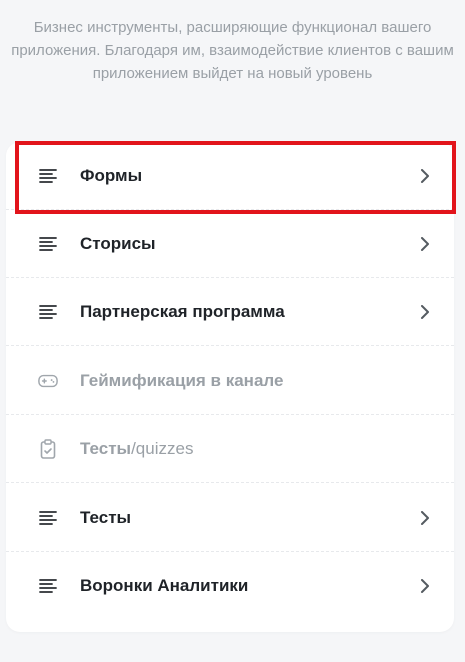 The width and height of the screenshot is (465, 662). I want to click on list-item-analytics-funnels: Воронки Аналитики, so click(230, 586).